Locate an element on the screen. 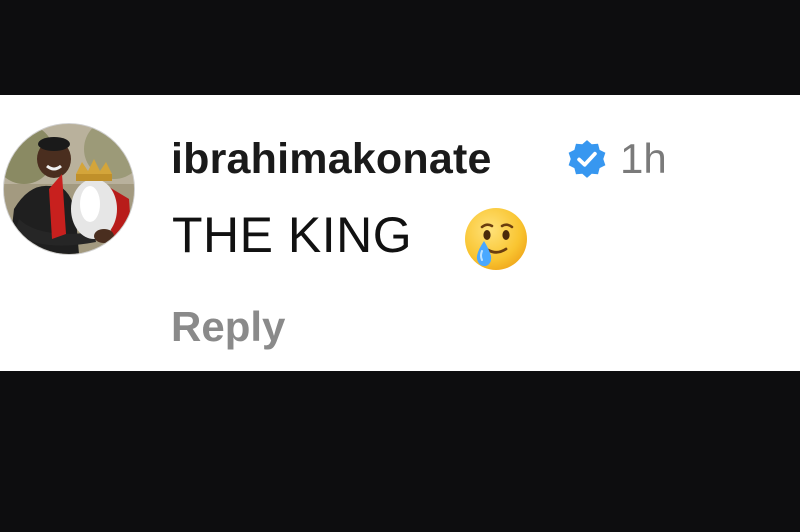 The image size is (800, 532). avatar is located at coordinates (69, 189).